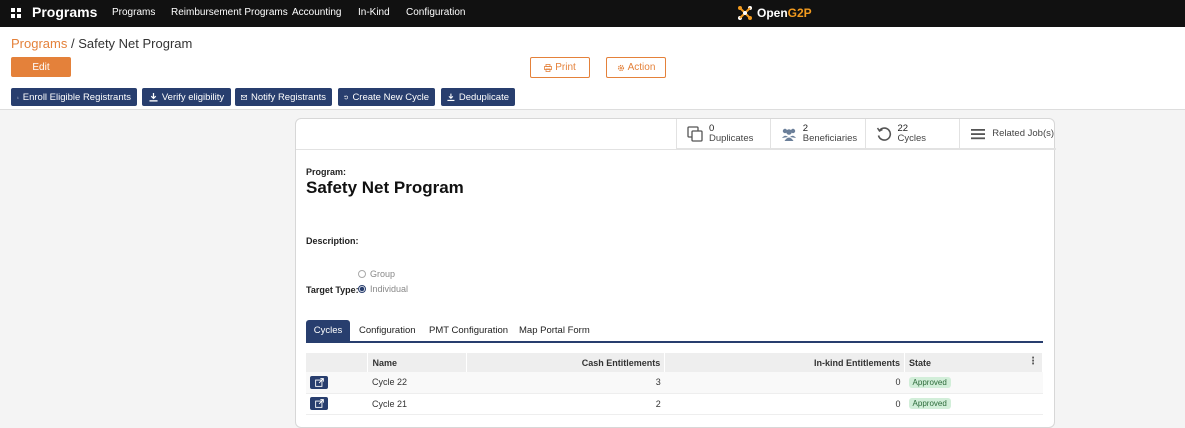  I want to click on brand-logo: OpenG2P, so click(774, 13).